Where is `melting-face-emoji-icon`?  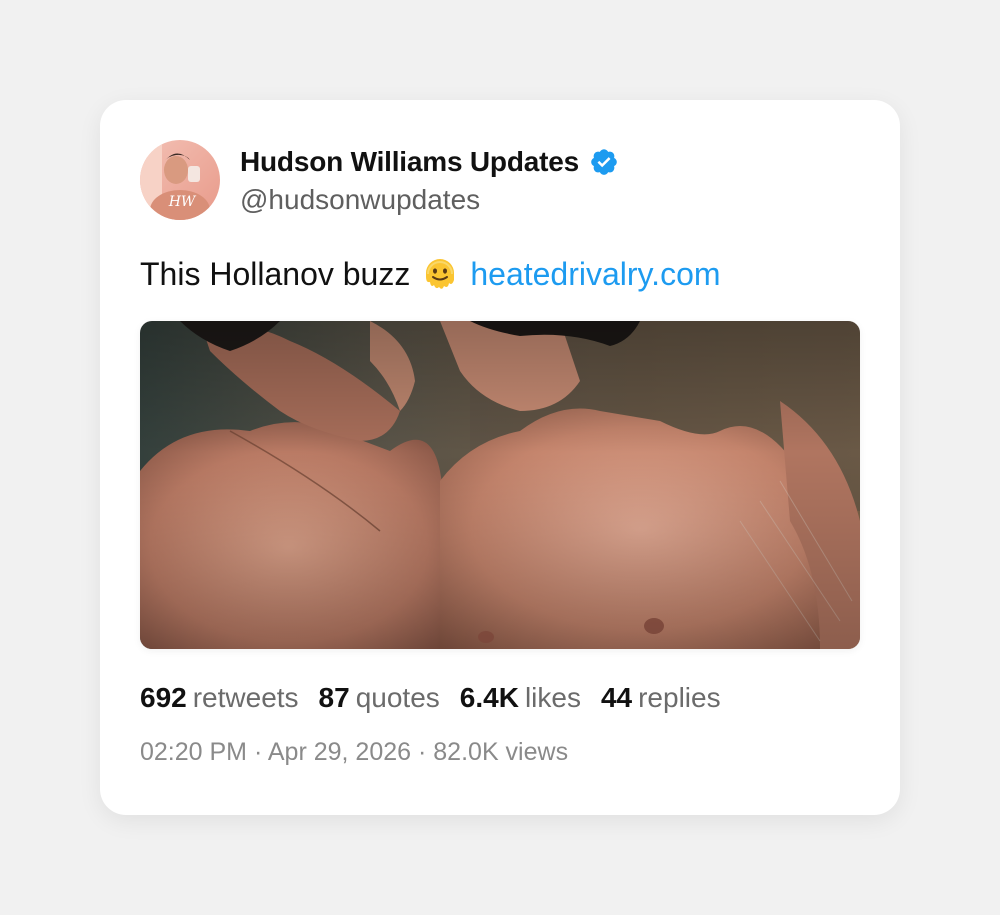
melting-face-emoji-icon is located at coordinates (440, 274).